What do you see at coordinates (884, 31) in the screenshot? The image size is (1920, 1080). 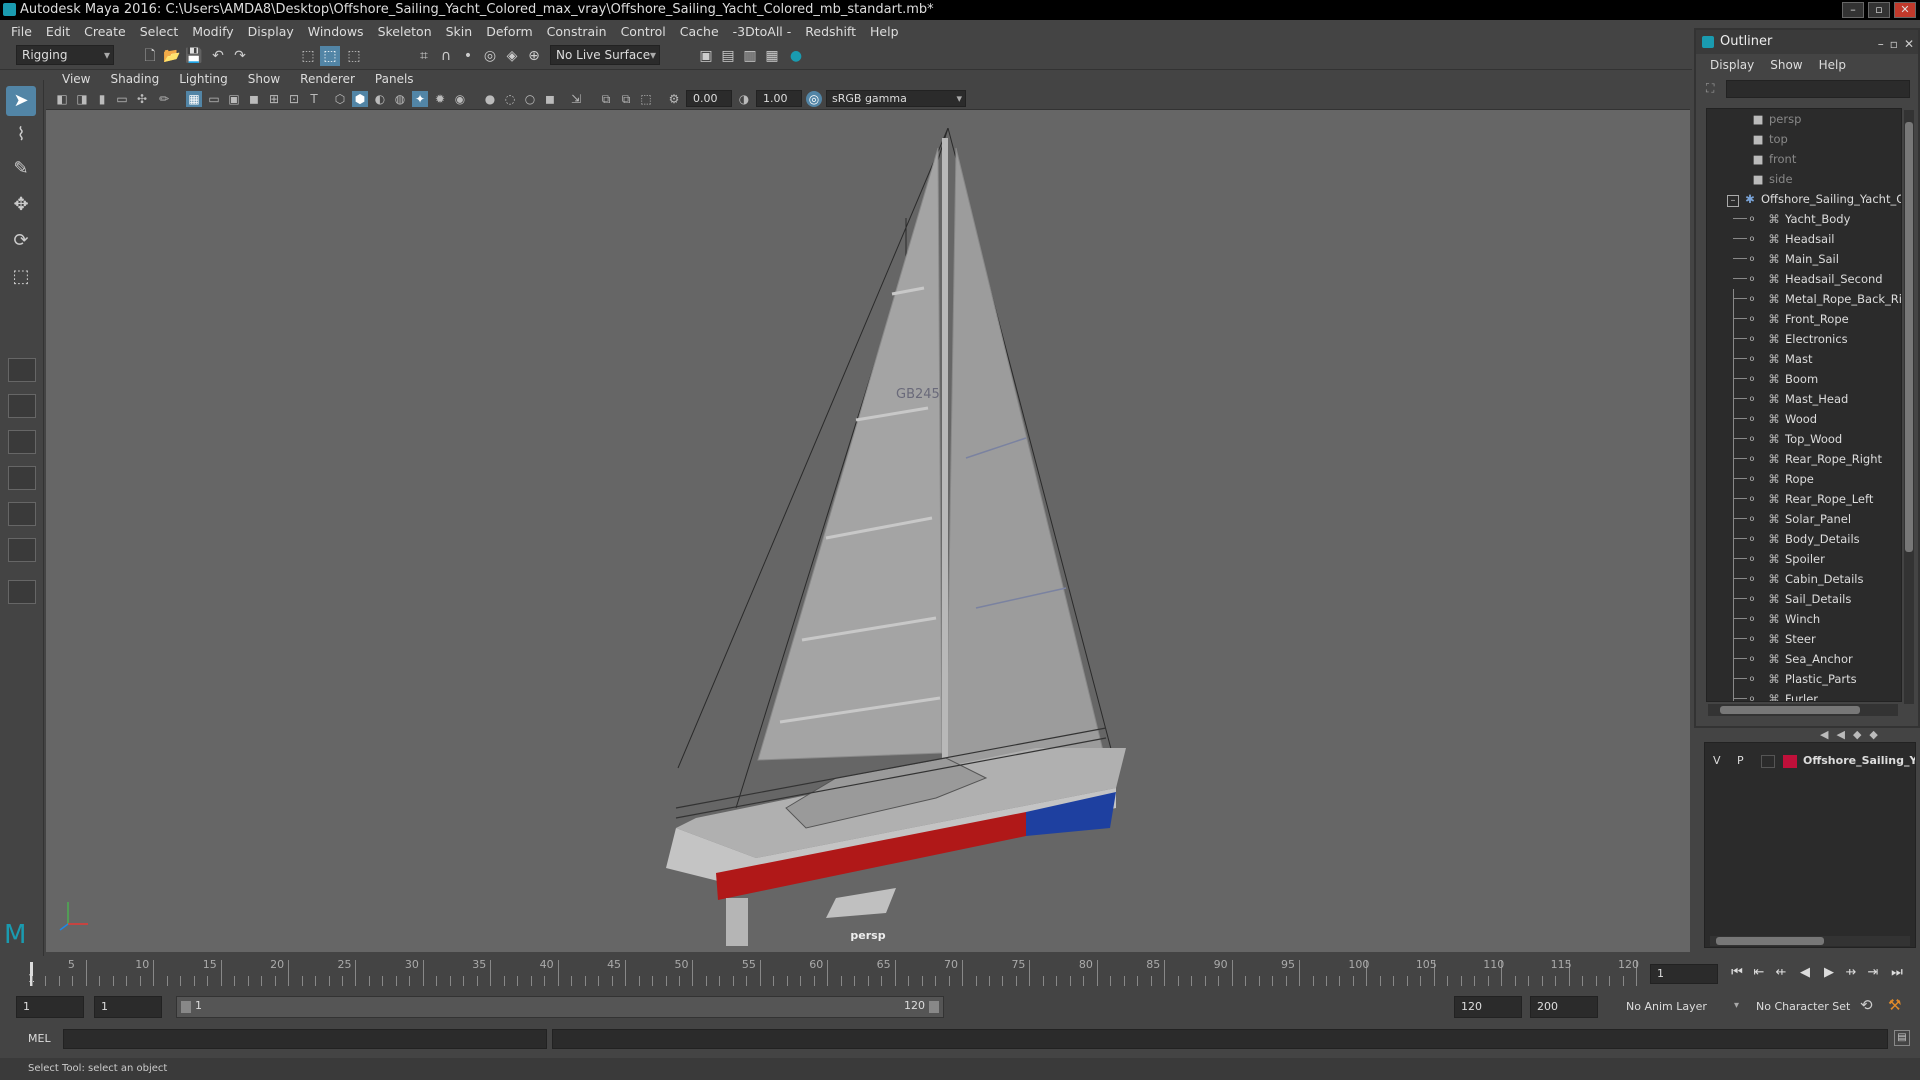 I see `menu-help: Help` at bounding box center [884, 31].